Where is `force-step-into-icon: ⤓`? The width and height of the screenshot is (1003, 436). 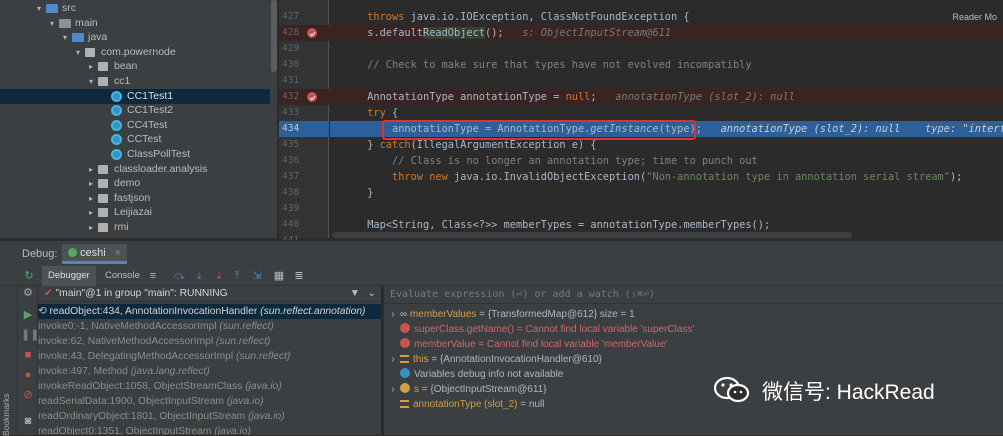
force-step-into-icon: ⤓ is located at coordinates (219, 276).